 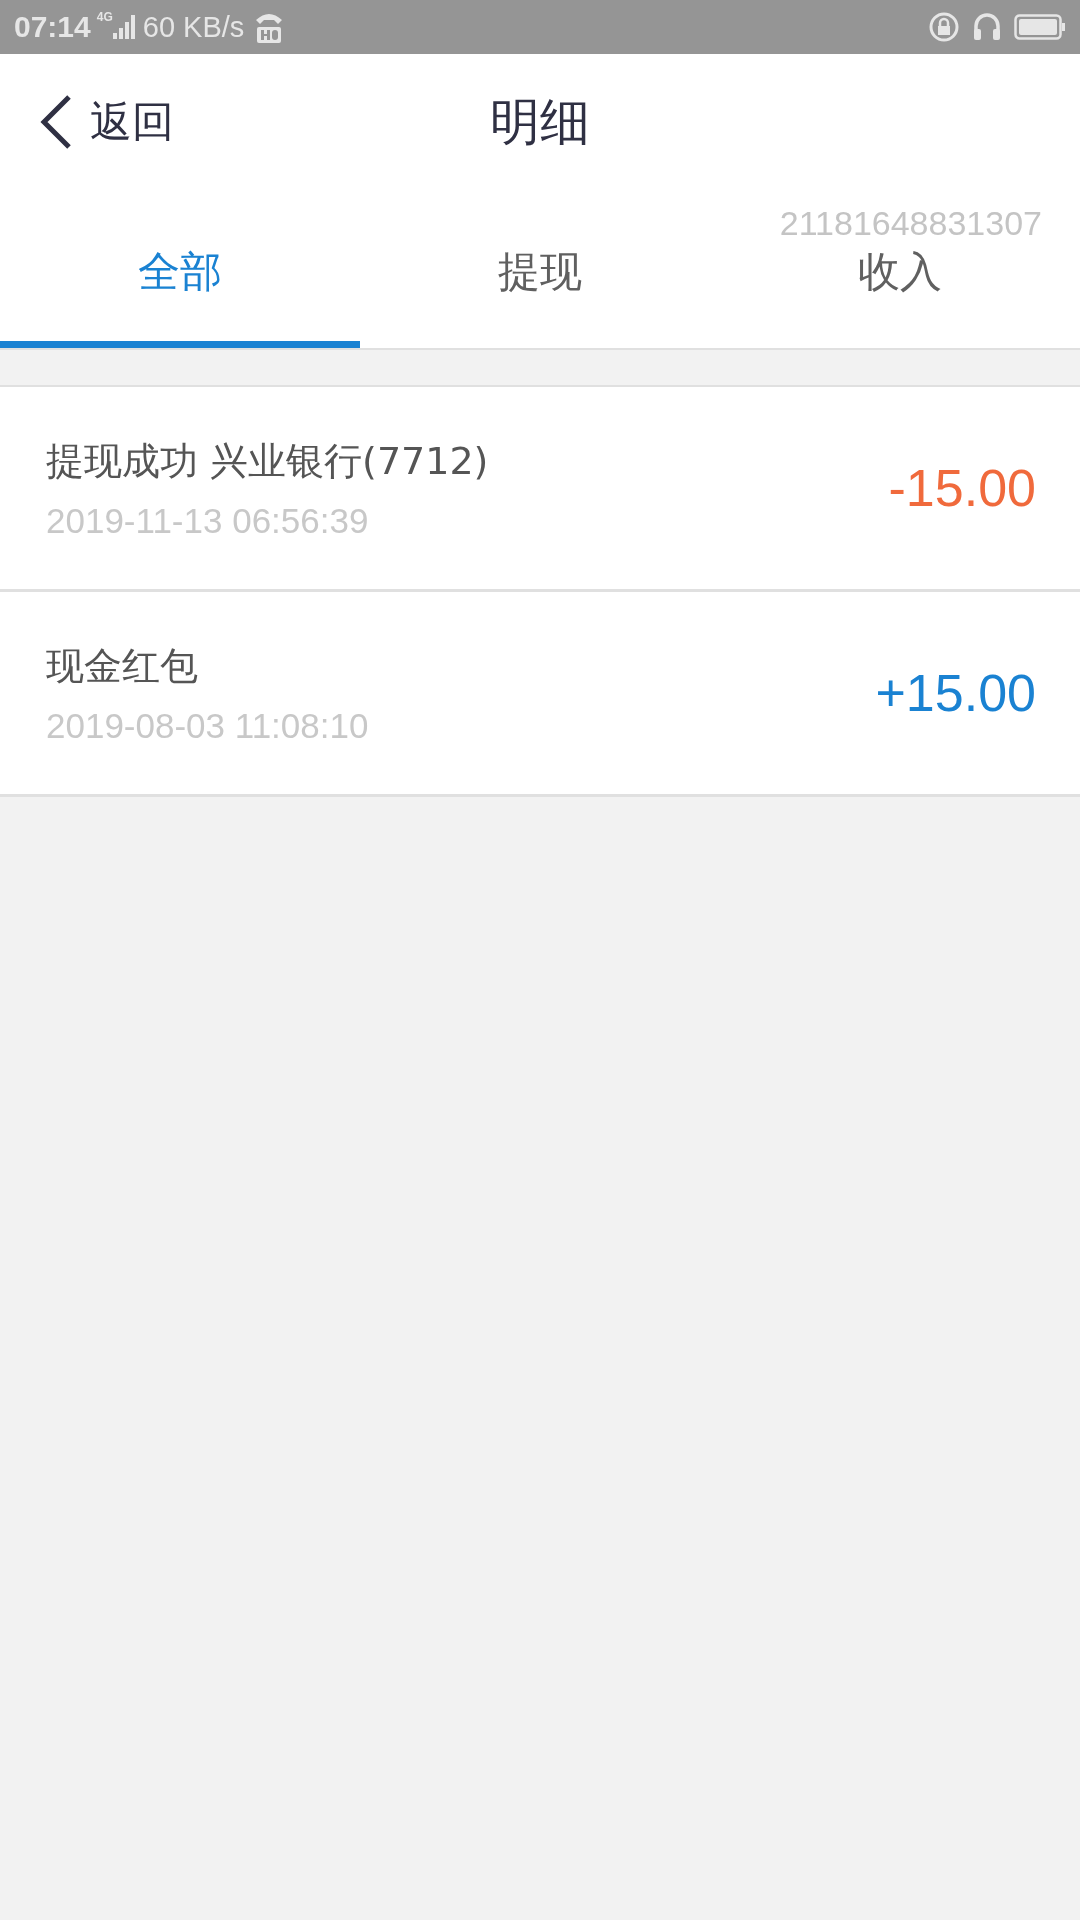 I want to click on transaction-amount: -15.00, so click(x=962, y=488).